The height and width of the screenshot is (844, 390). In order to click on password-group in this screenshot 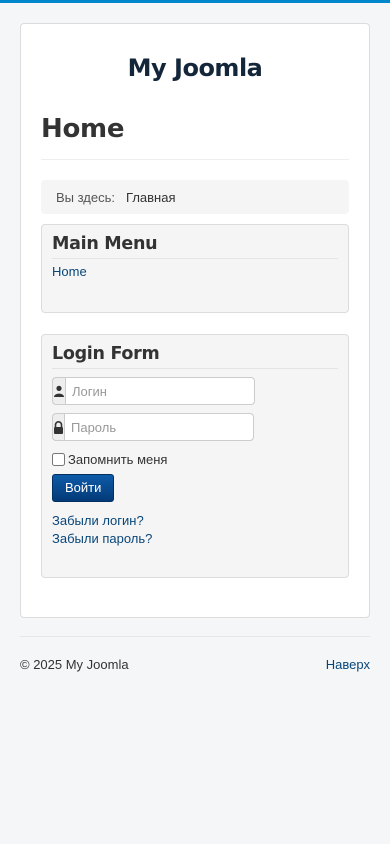, I will do `click(153, 427)`.